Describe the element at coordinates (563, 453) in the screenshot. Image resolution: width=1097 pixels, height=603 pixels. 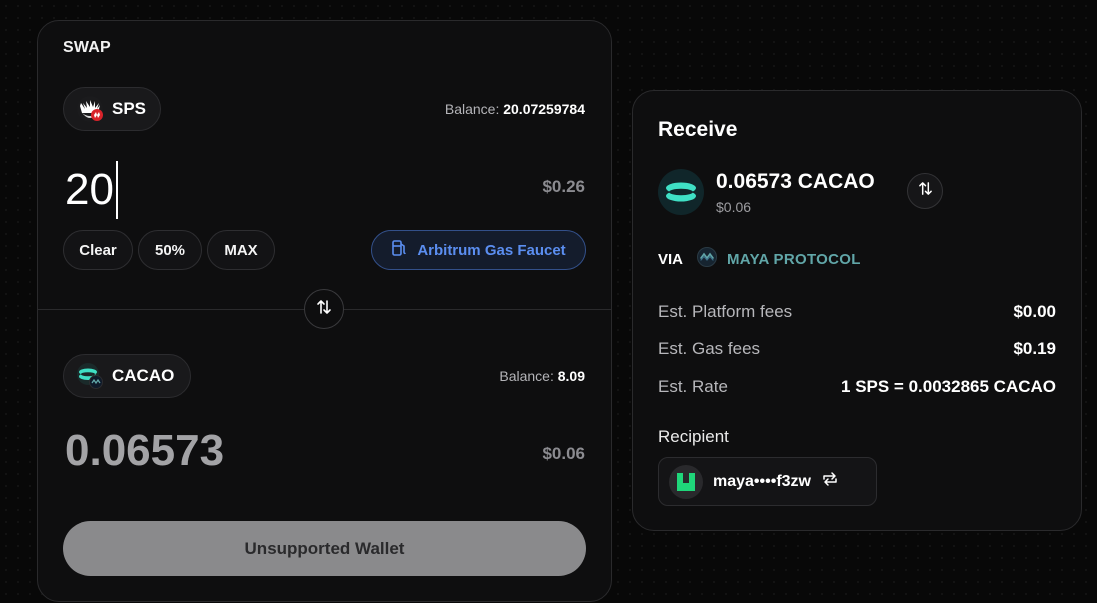
I see `to-usd-value: $0.06` at that location.